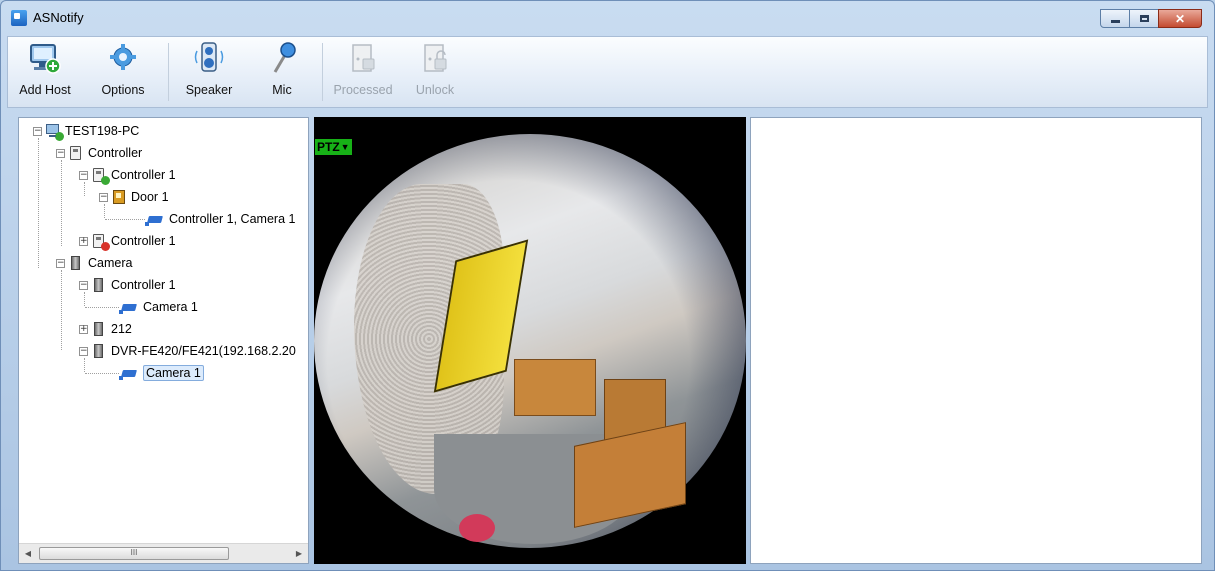  I want to click on tree-node-label: 212, so click(121, 329).